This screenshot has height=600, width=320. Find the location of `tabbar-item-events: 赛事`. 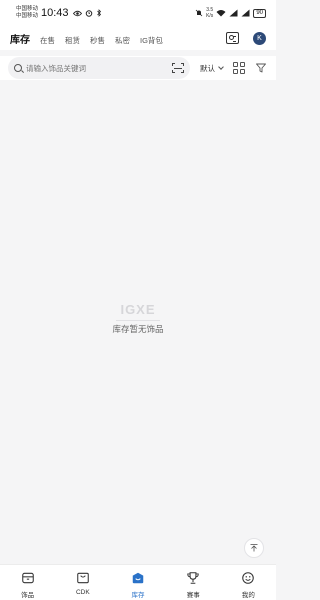

tabbar-item-events: 赛事 is located at coordinates (193, 582).